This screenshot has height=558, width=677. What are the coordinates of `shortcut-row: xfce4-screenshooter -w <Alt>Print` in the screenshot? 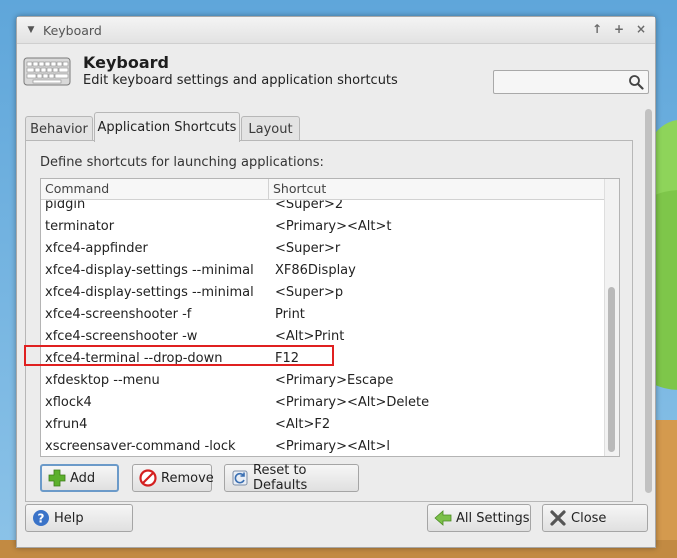 It's located at (322, 336).